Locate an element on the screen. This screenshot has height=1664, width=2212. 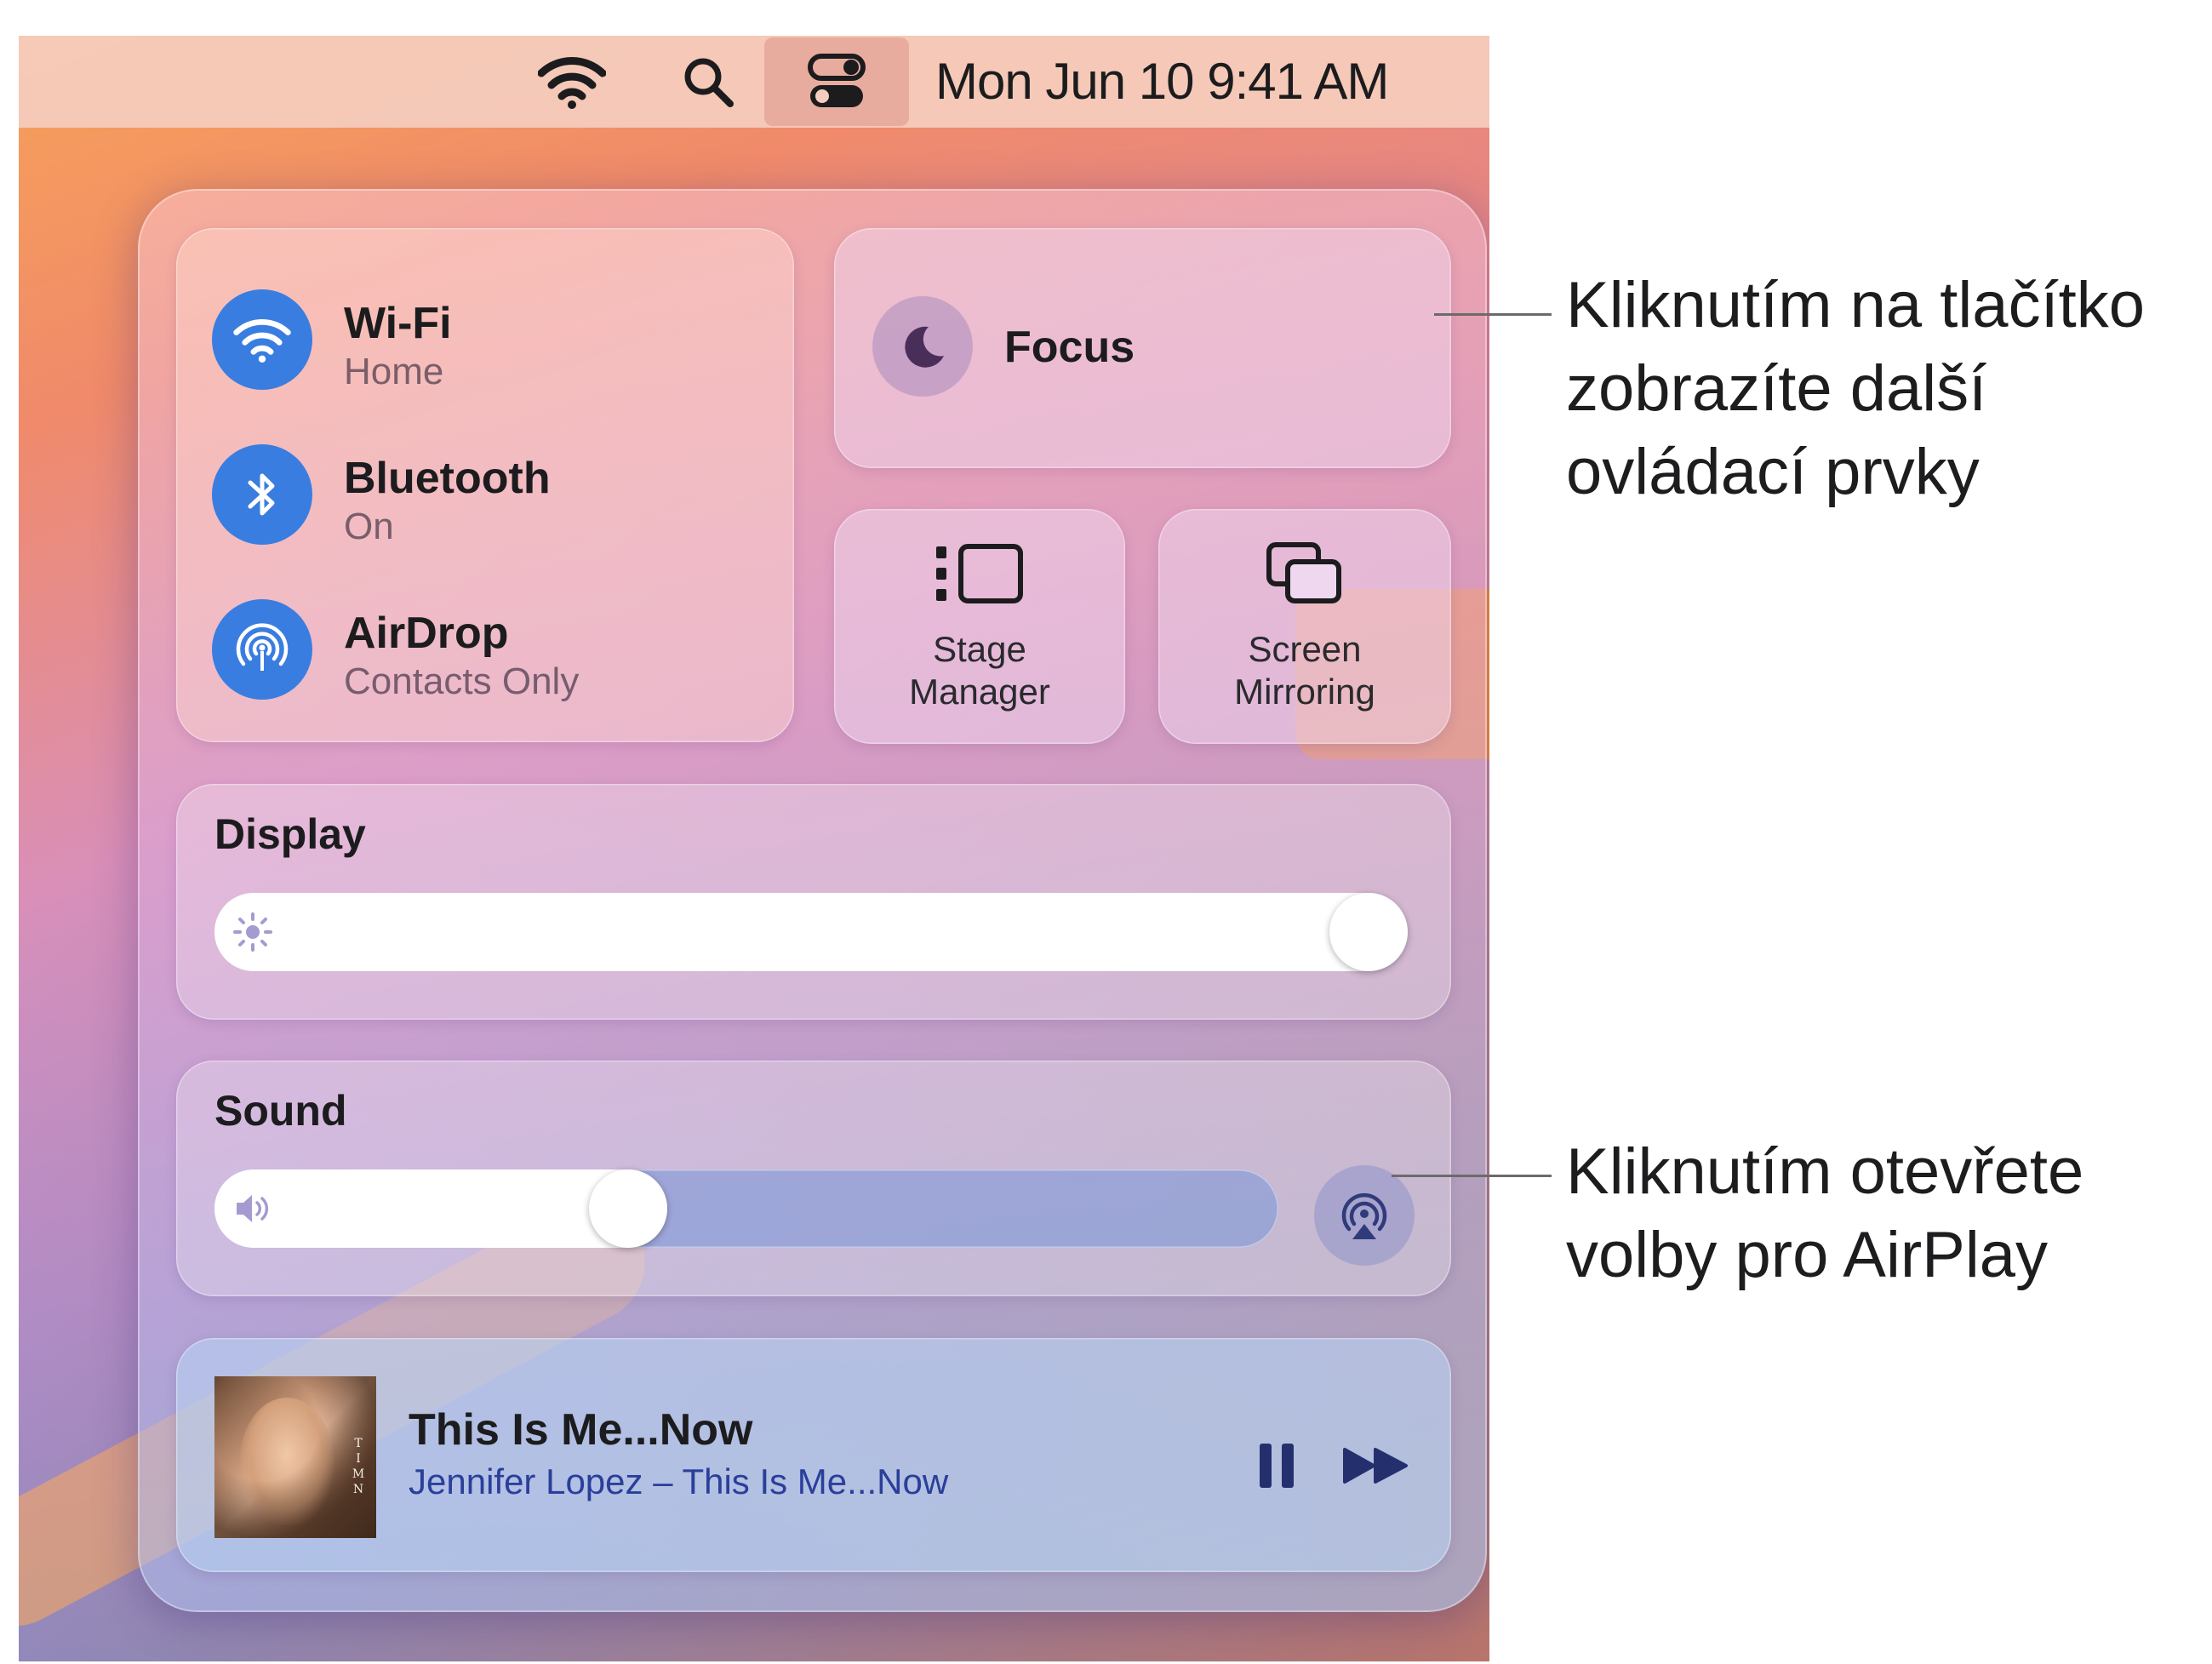
pause-icon is located at coordinates (1277, 1466).